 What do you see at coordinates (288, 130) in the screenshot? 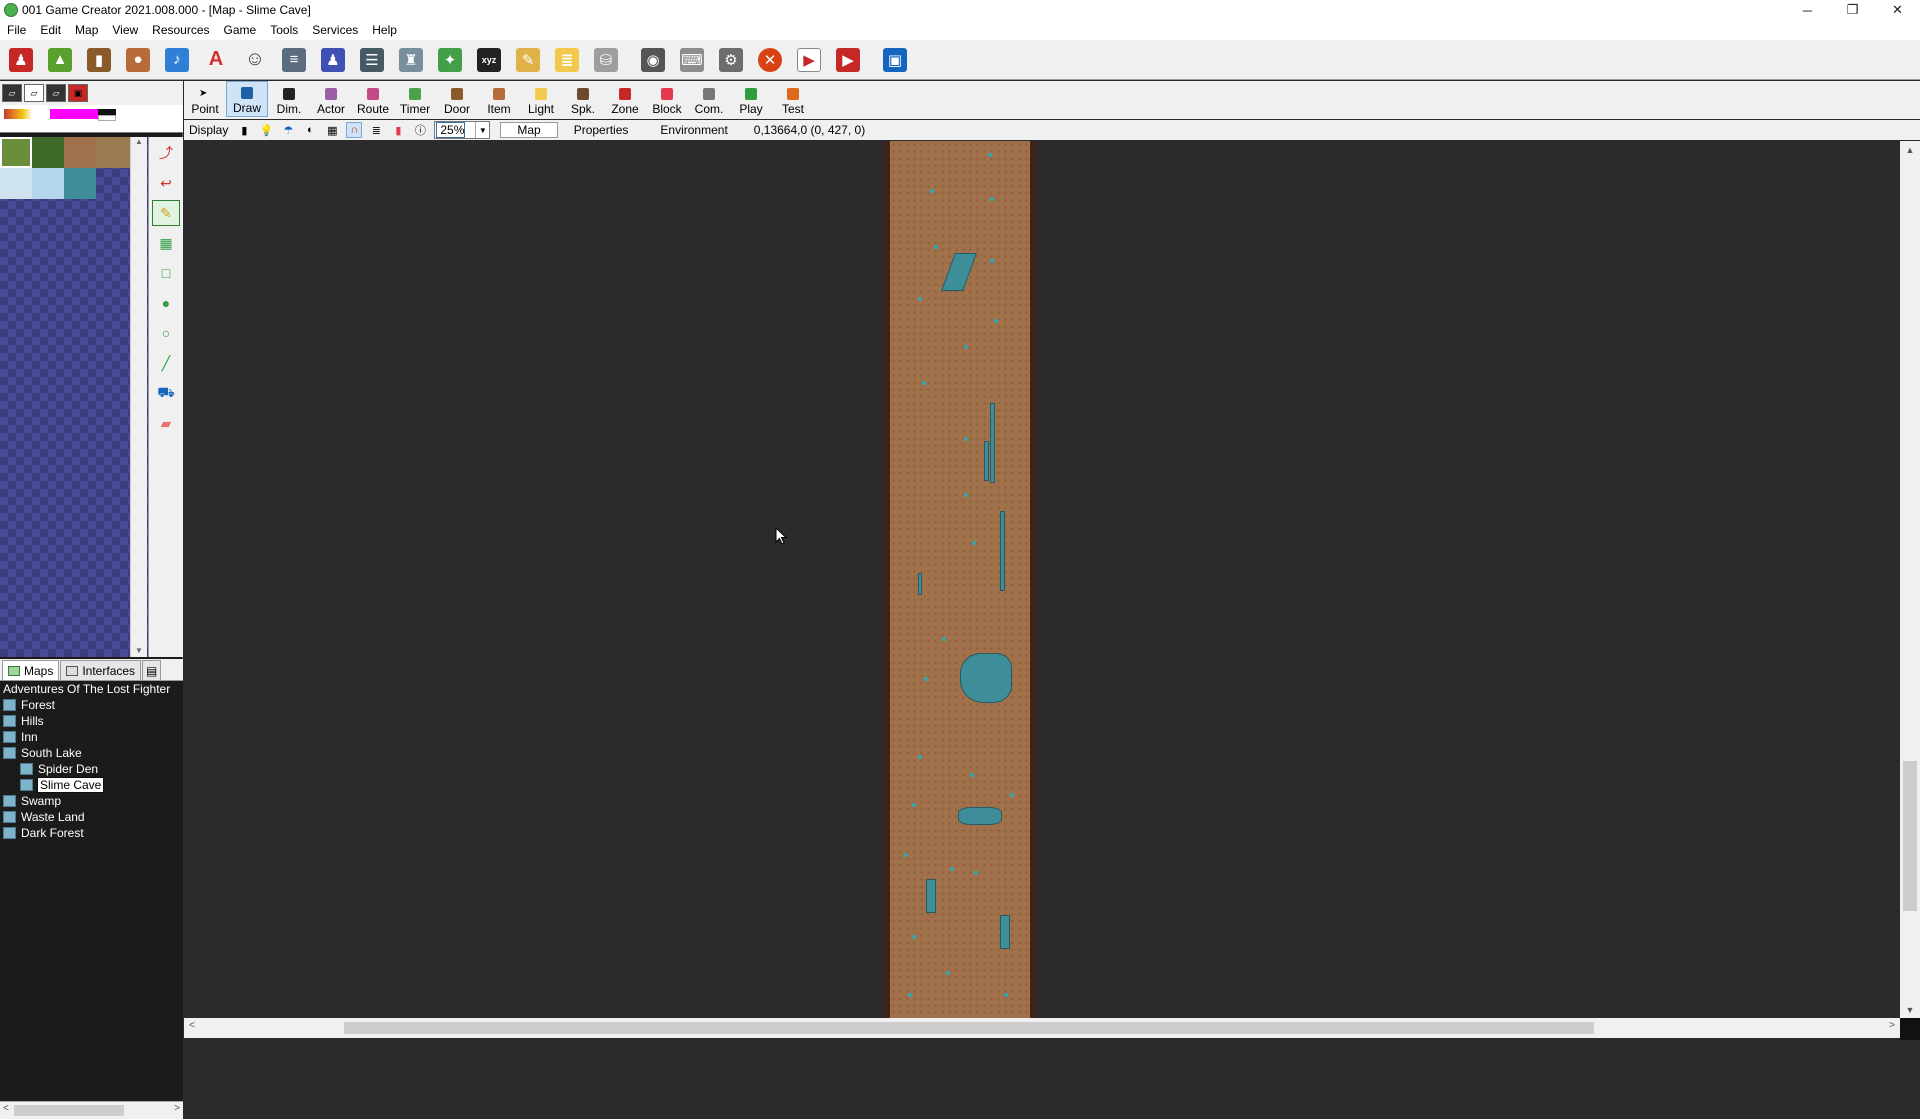
I see `weather-toggle-icon: ☂` at bounding box center [288, 130].